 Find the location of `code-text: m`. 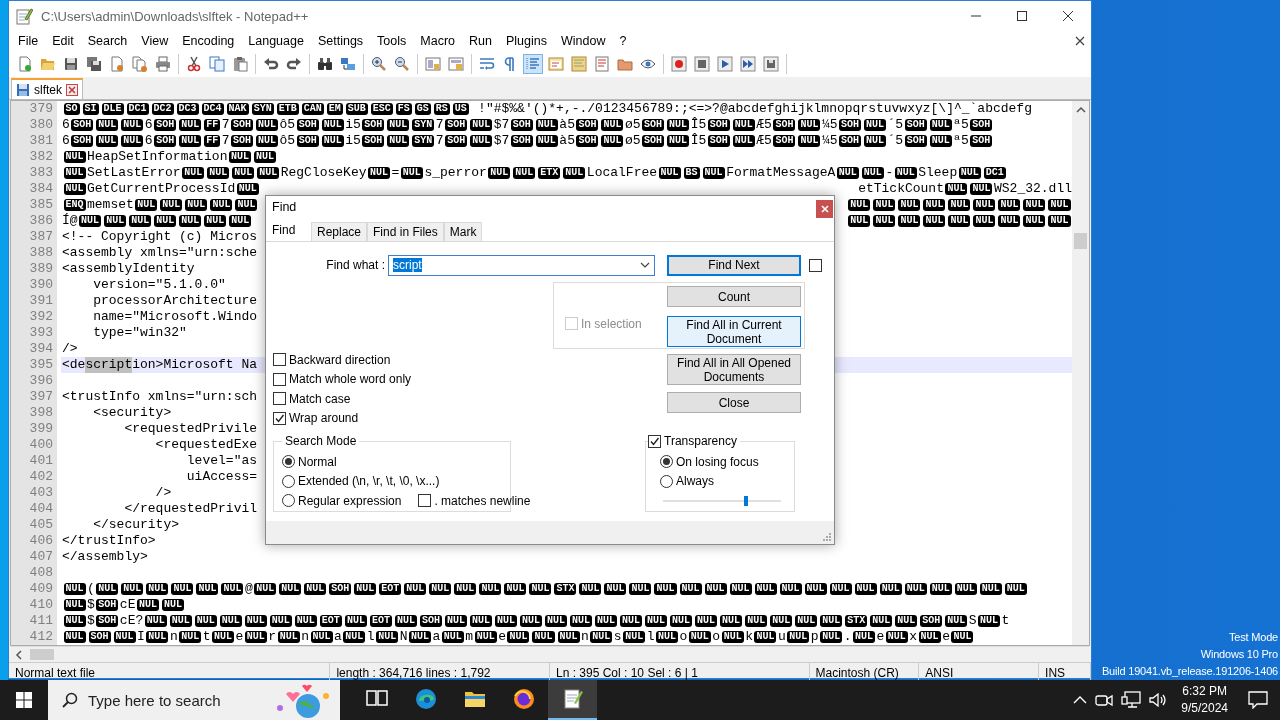

code-text: m is located at coordinates (469, 637).